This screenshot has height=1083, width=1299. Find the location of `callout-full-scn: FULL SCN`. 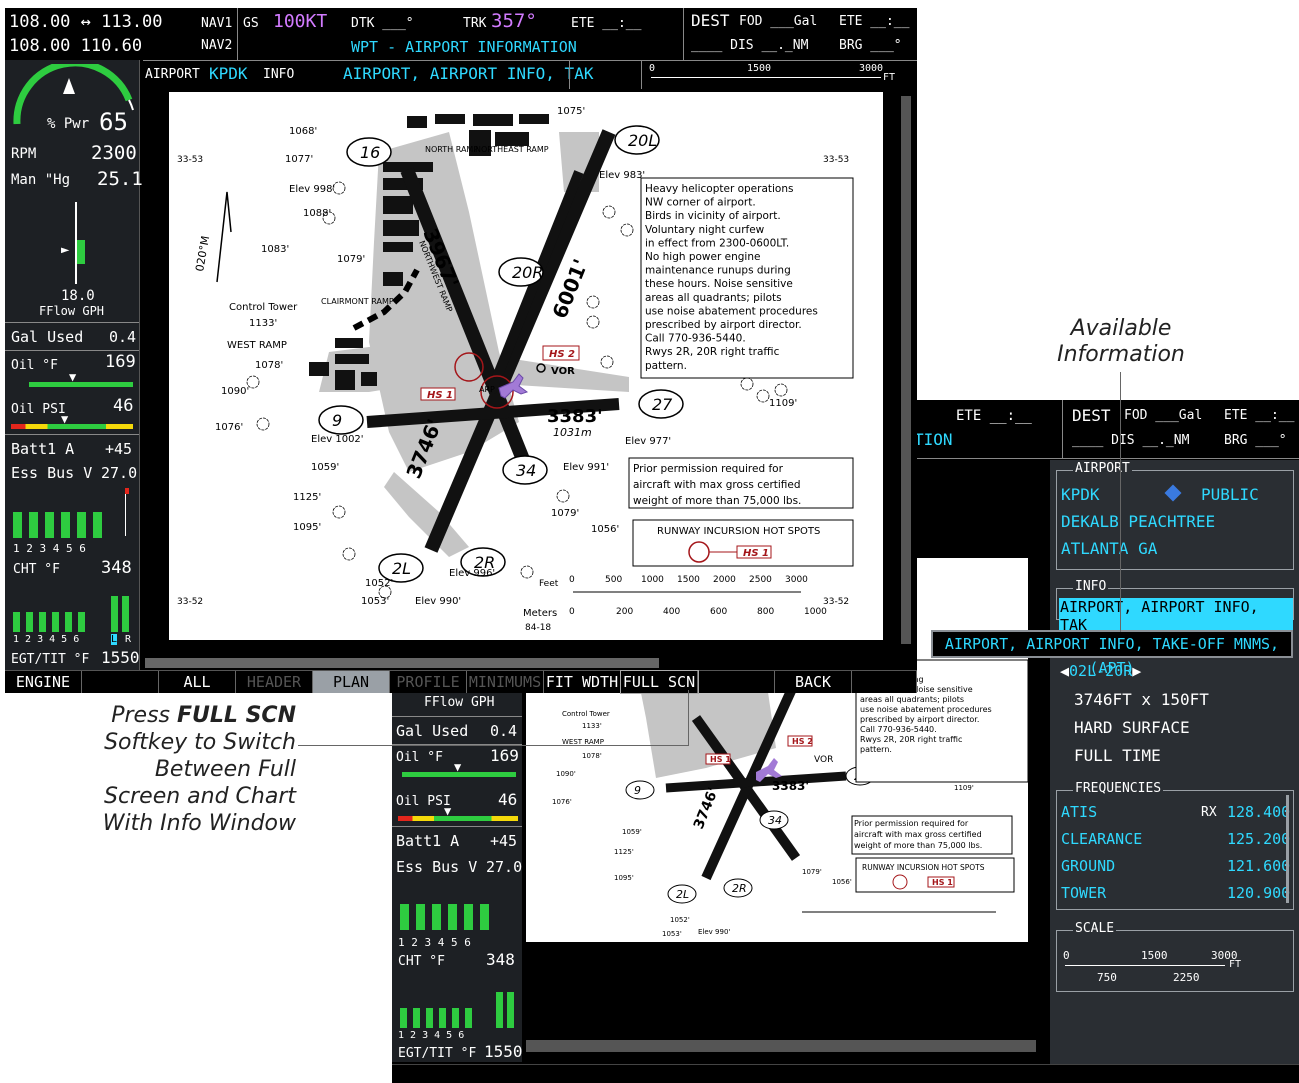

callout-full-scn: FULL SCN is located at coordinates (236, 715).